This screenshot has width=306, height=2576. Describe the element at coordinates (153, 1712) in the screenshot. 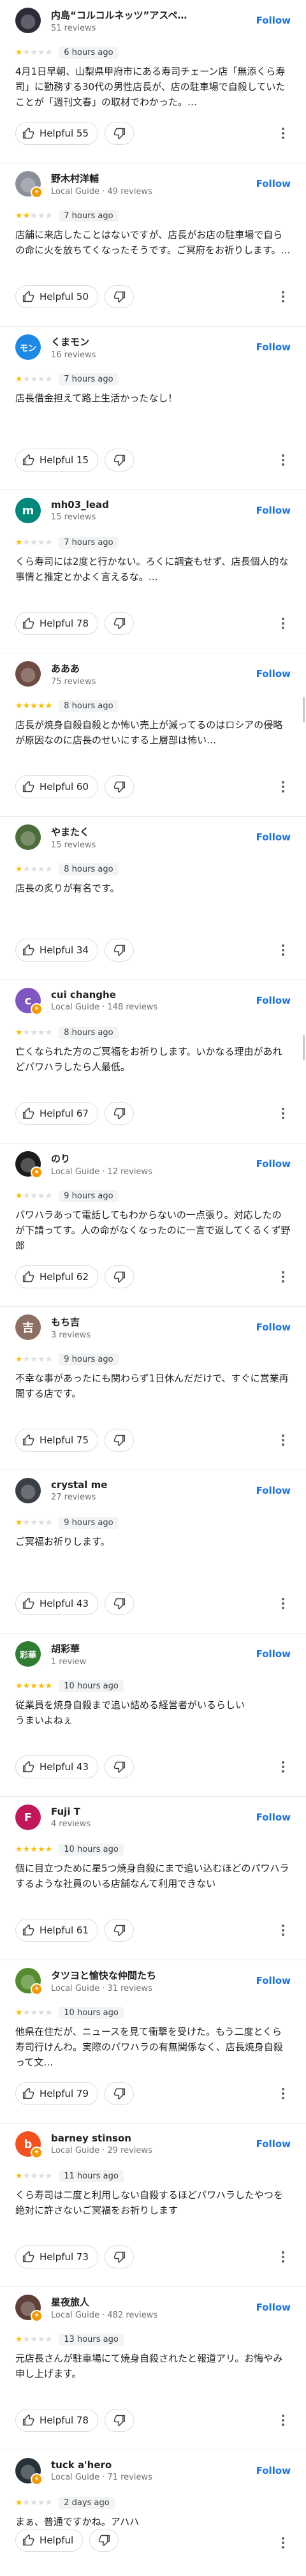

I see `review-text: 従業員を焼身自殺まで追い詰める経営者がいるらしい うまいよねぇ` at that location.